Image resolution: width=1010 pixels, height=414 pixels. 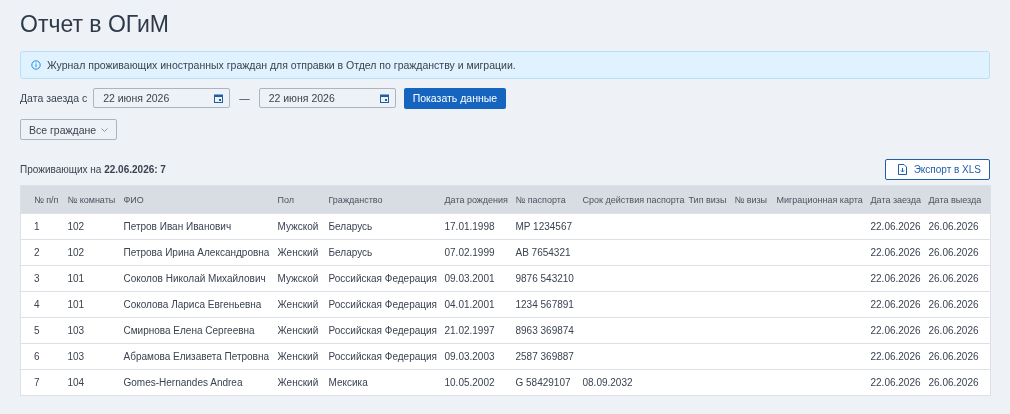 I want to click on table-cell: Соколова Лариса Евгеньевна, so click(x=192, y=304).